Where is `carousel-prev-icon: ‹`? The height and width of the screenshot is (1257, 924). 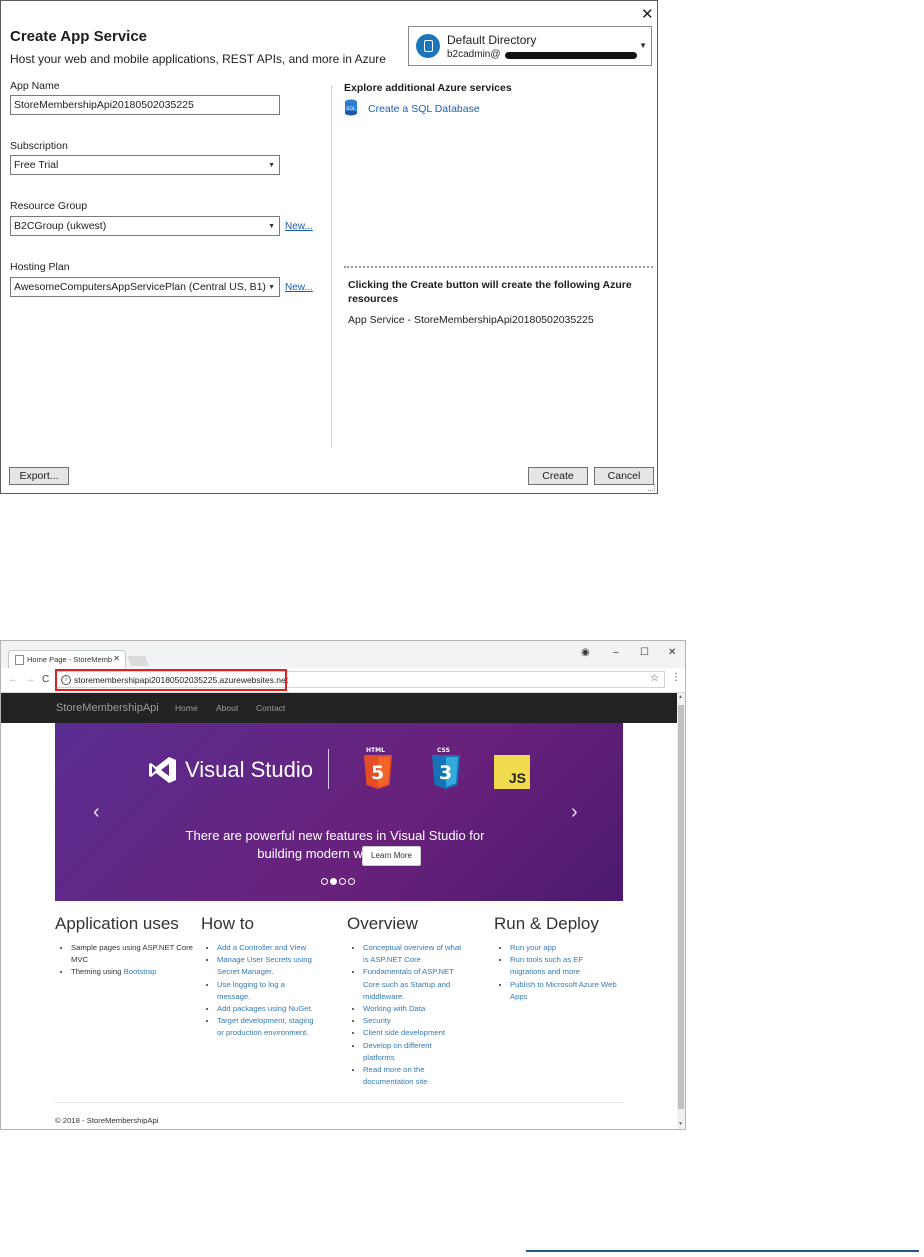
carousel-prev-icon: ‹ is located at coordinates (96, 812).